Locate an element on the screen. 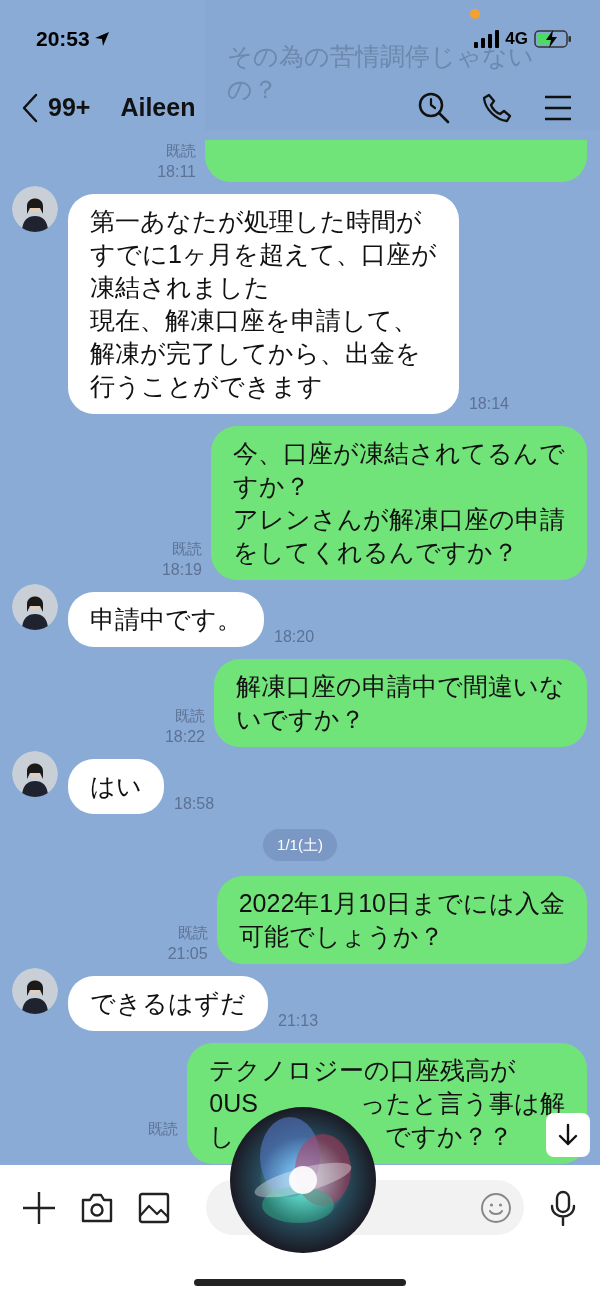 The width and height of the screenshot is (600, 1298). add-button is located at coordinates (39, 1207).